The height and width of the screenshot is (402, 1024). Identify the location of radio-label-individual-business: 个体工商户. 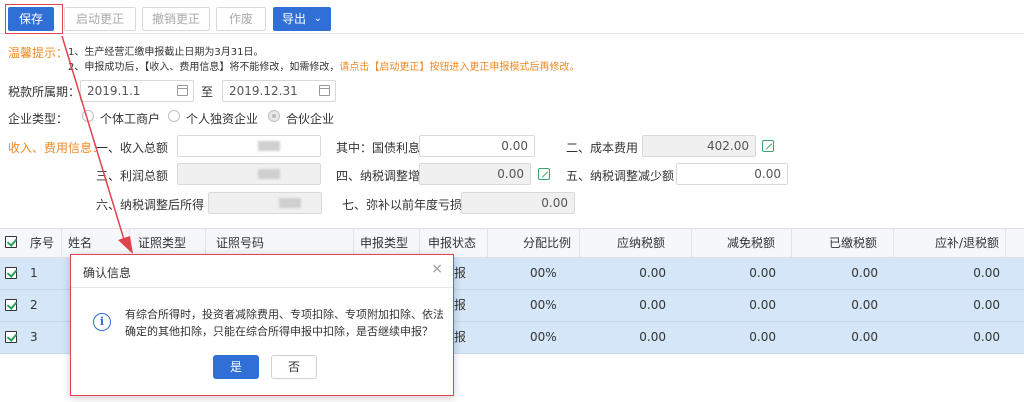
(130, 119).